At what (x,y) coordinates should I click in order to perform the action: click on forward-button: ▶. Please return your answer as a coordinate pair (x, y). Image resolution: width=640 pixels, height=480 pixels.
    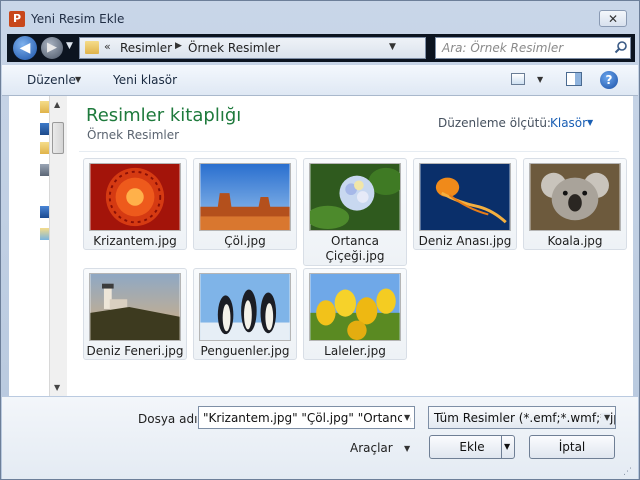
    Looking at the image, I should click on (52, 48).